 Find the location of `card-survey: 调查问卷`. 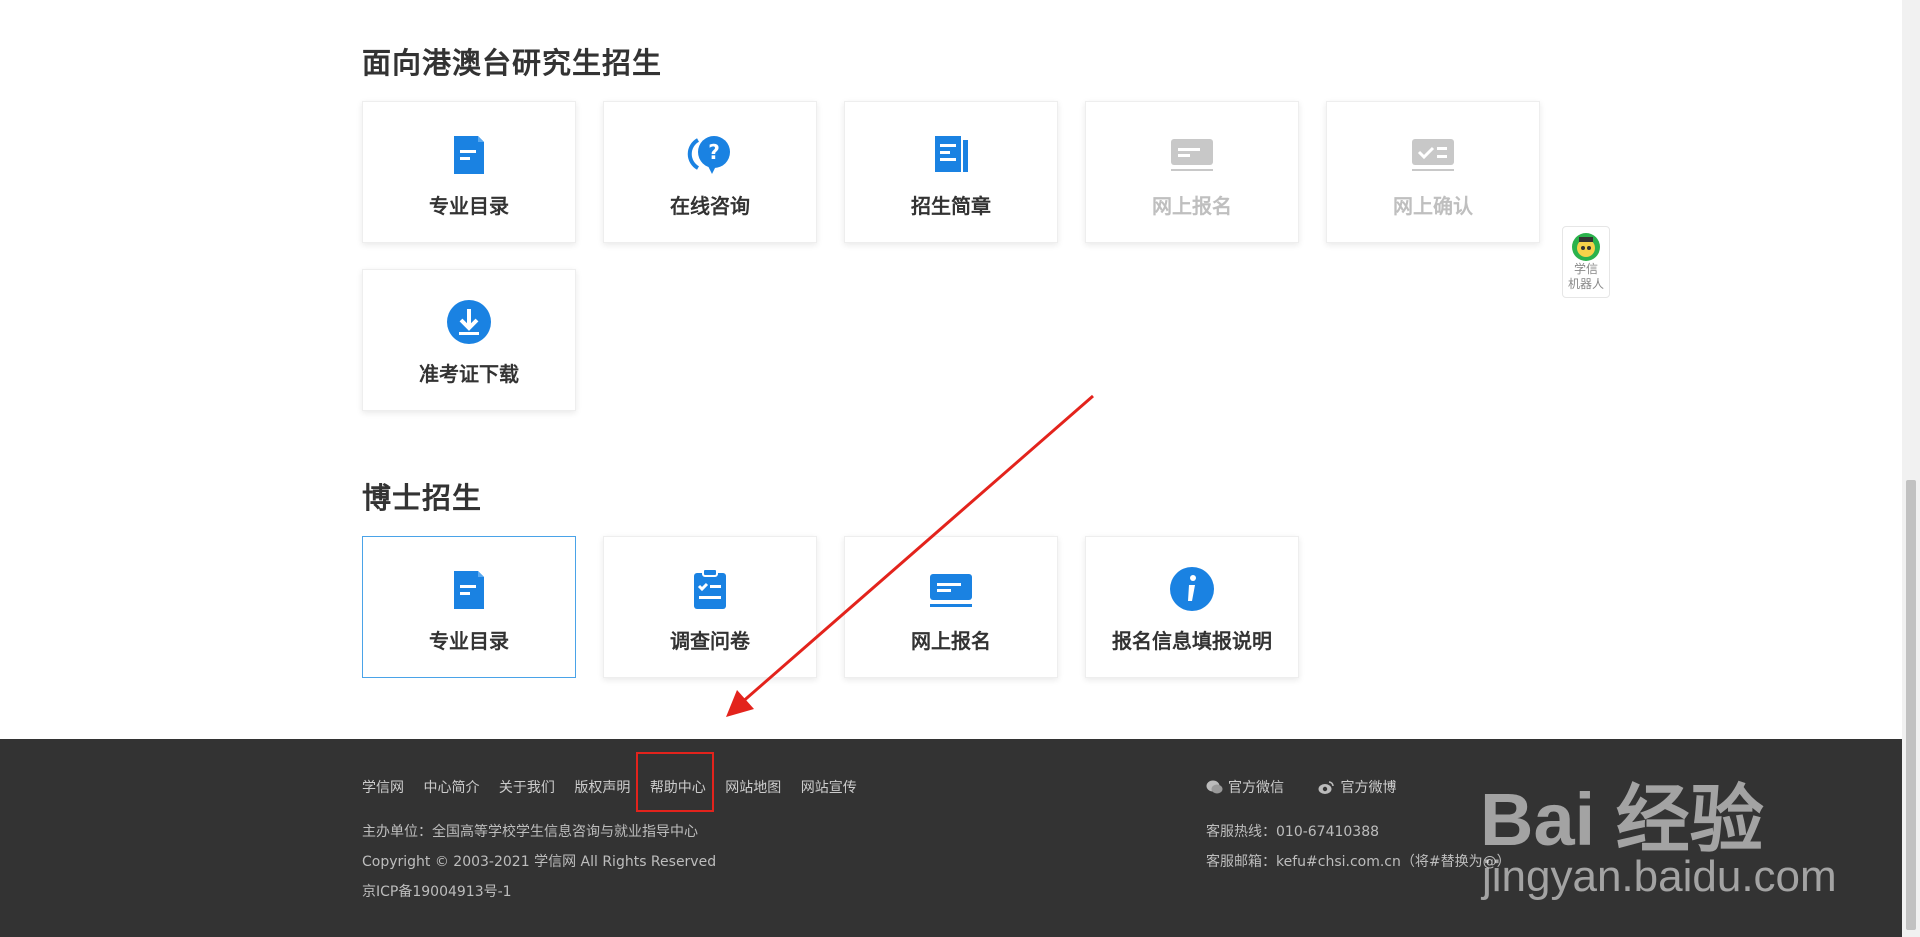

card-survey: 调查问卷 is located at coordinates (710, 607).